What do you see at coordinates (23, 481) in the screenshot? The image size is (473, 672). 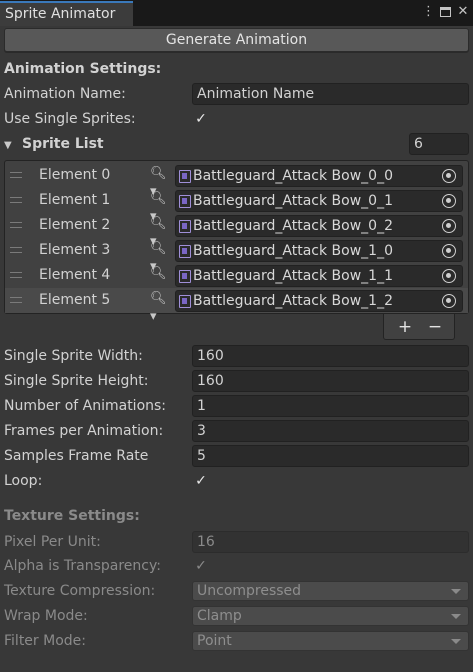 I see `loop-label: Loop:` at bounding box center [23, 481].